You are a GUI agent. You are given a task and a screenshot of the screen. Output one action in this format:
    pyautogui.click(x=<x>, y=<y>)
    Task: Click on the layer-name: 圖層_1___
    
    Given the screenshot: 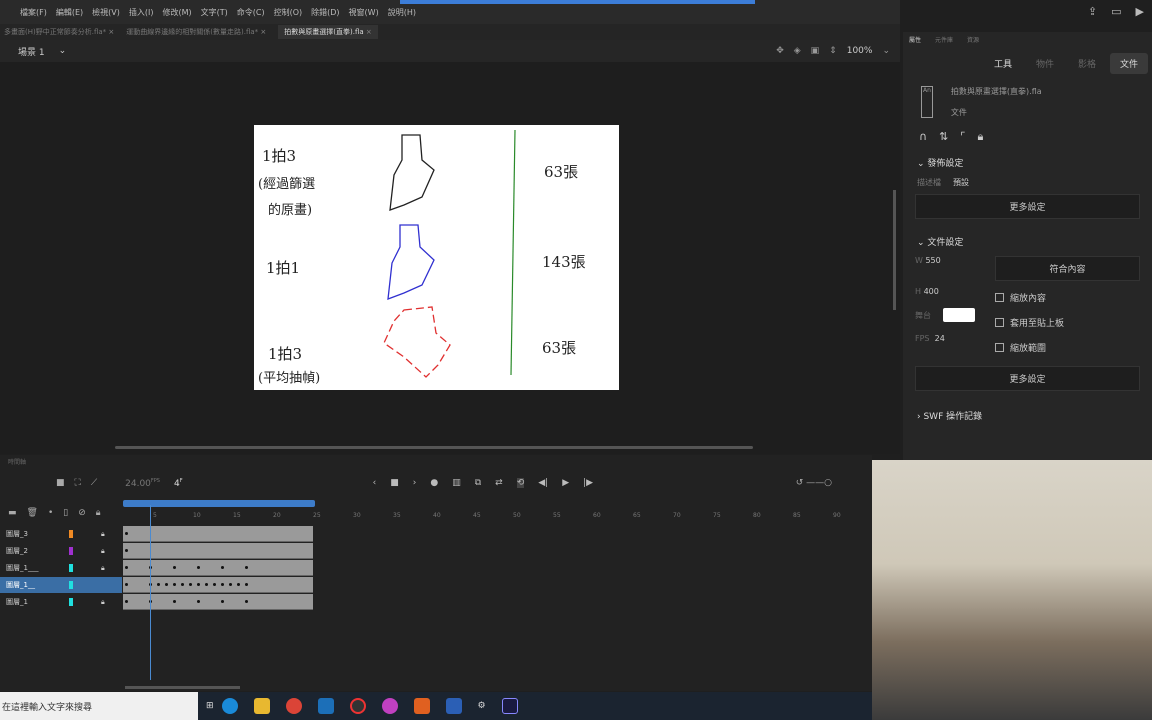 What is the action you would take?
    pyautogui.click(x=22, y=568)
    